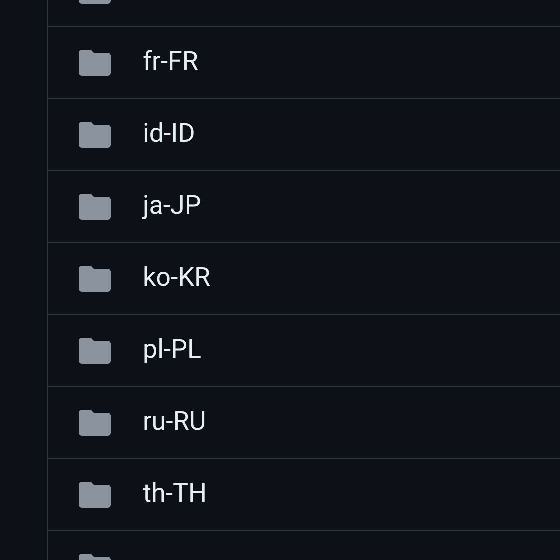 The width and height of the screenshot is (560, 560). What do you see at coordinates (172, 350) in the screenshot?
I see `folder-name: pl-PL` at bounding box center [172, 350].